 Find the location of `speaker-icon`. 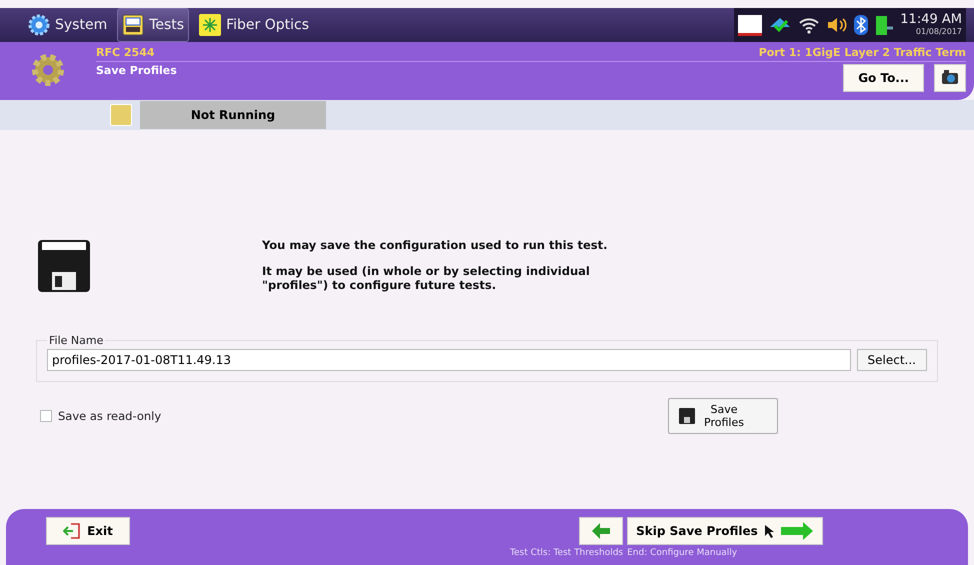

speaker-icon is located at coordinates (837, 25).